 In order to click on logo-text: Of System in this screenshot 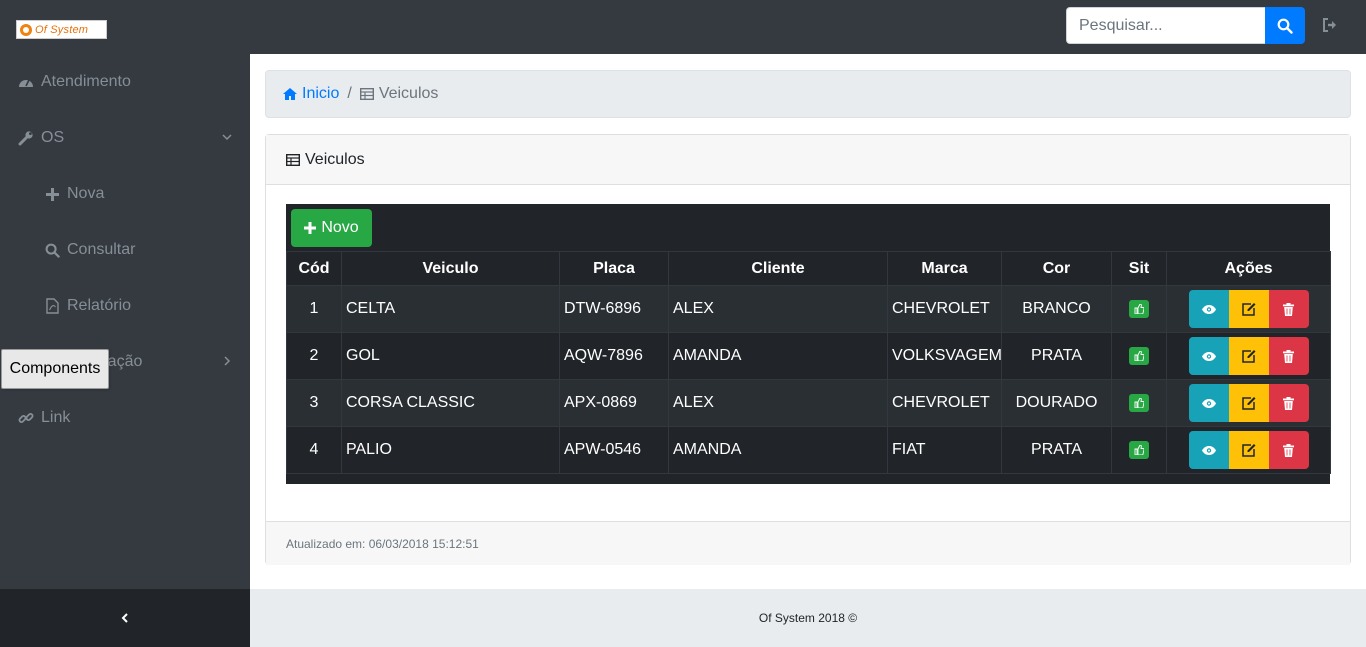, I will do `click(62, 29)`.